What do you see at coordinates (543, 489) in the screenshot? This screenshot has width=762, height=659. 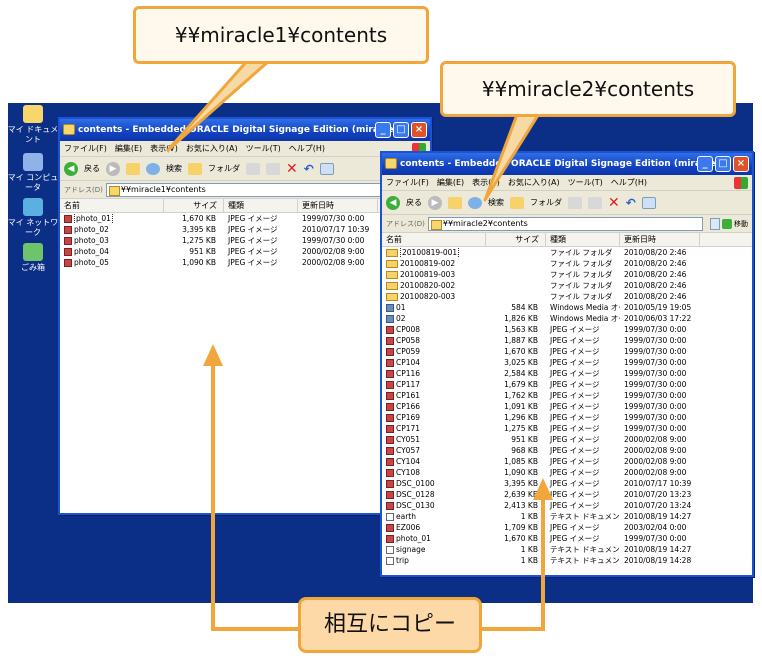 I see `arrow-head-right` at bounding box center [543, 489].